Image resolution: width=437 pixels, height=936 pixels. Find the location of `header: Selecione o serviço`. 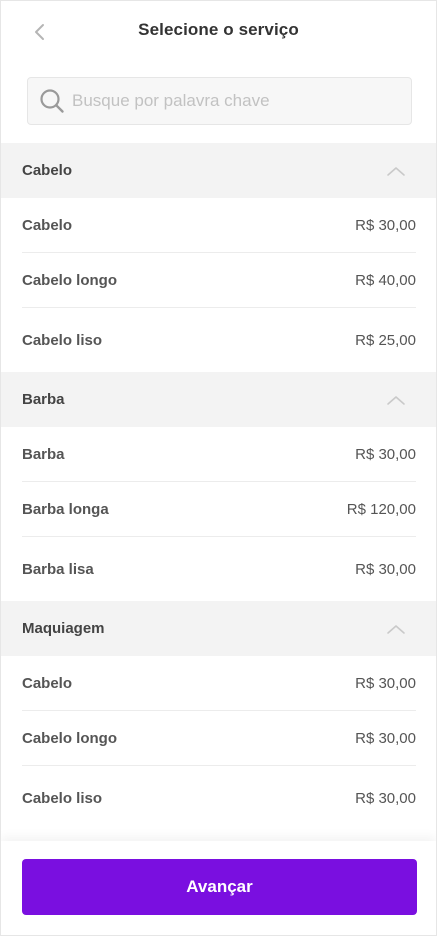

header: Selecione o serviço is located at coordinates (218, 32).